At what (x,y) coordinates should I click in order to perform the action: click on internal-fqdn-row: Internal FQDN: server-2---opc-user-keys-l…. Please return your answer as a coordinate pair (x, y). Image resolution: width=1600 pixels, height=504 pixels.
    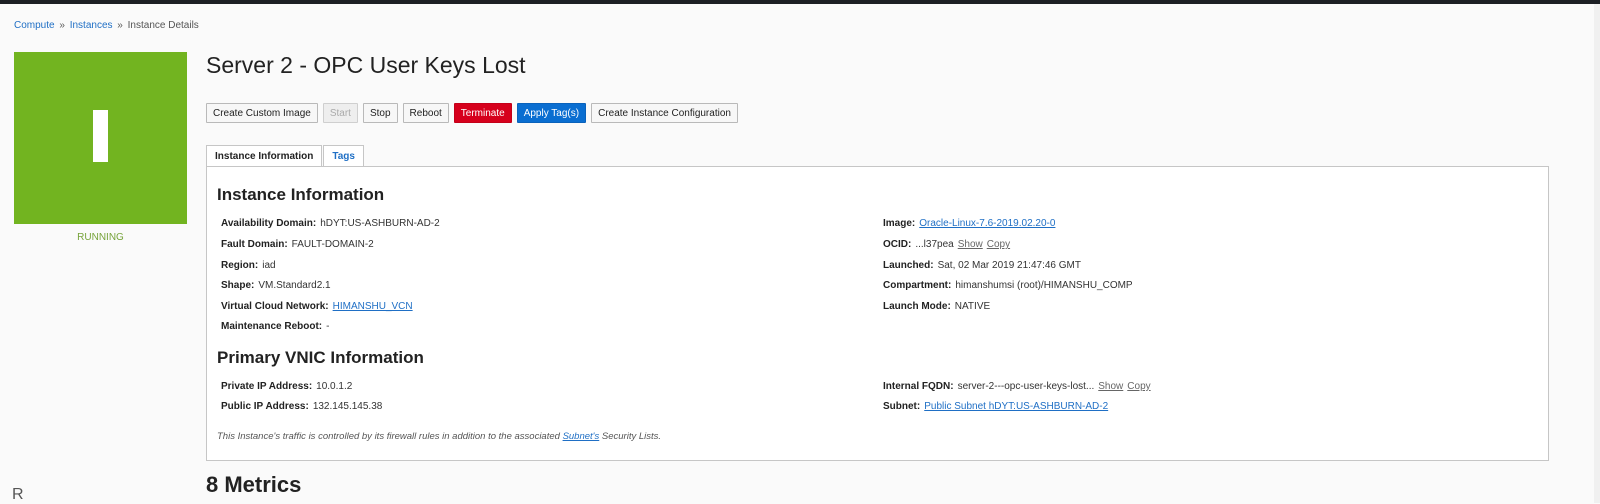
    Looking at the image, I should click on (1017, 386).